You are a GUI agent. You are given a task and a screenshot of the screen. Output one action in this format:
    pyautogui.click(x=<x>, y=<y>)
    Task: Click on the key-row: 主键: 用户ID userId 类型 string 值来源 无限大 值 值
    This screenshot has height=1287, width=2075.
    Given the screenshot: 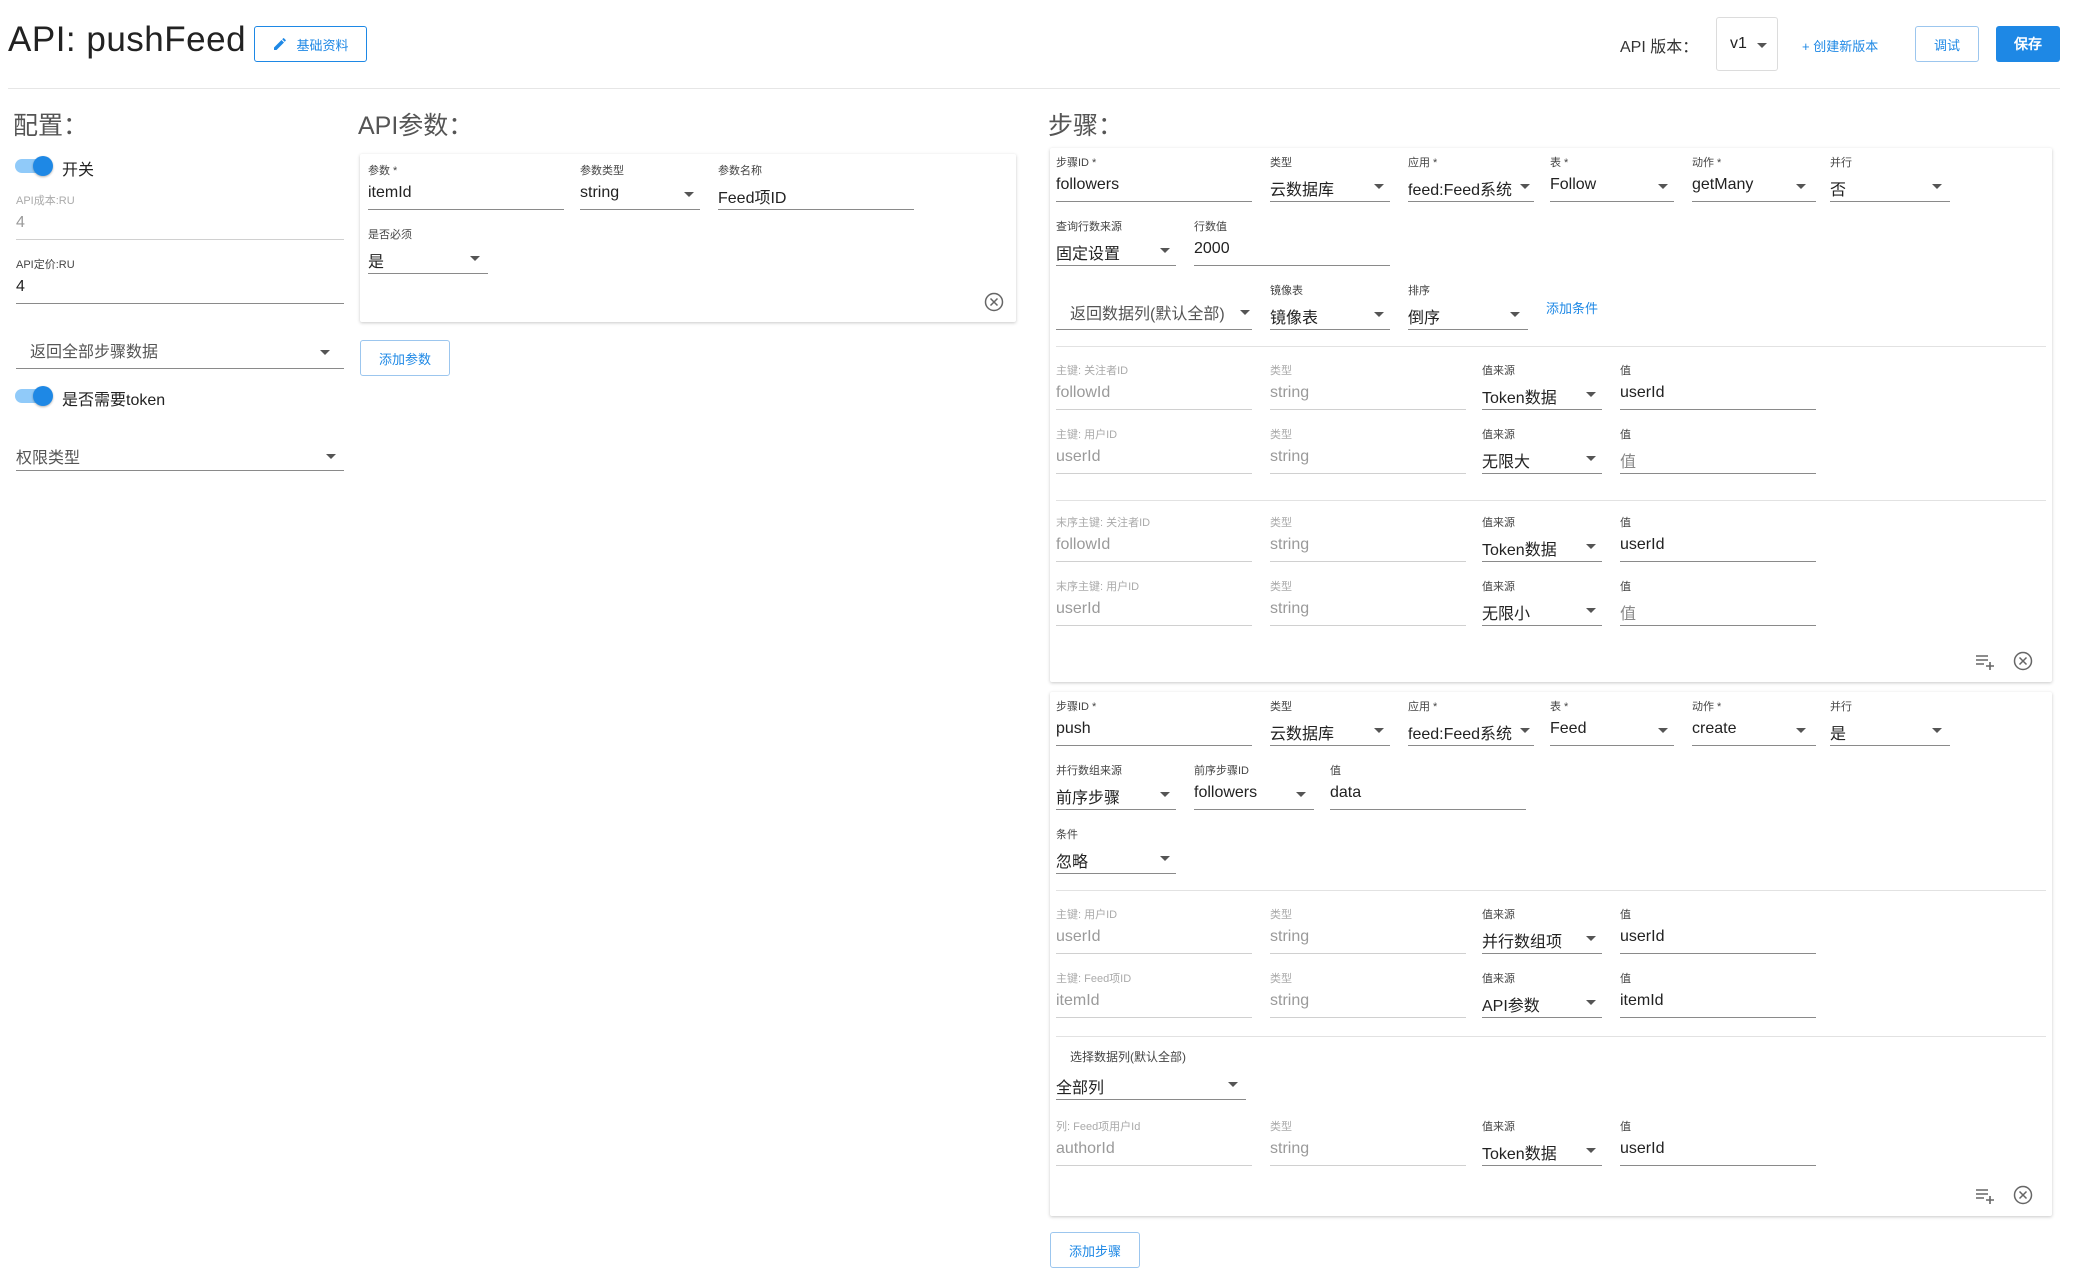 What is the action you would take?
    pyautogui.click(x=1550, y=458)
    